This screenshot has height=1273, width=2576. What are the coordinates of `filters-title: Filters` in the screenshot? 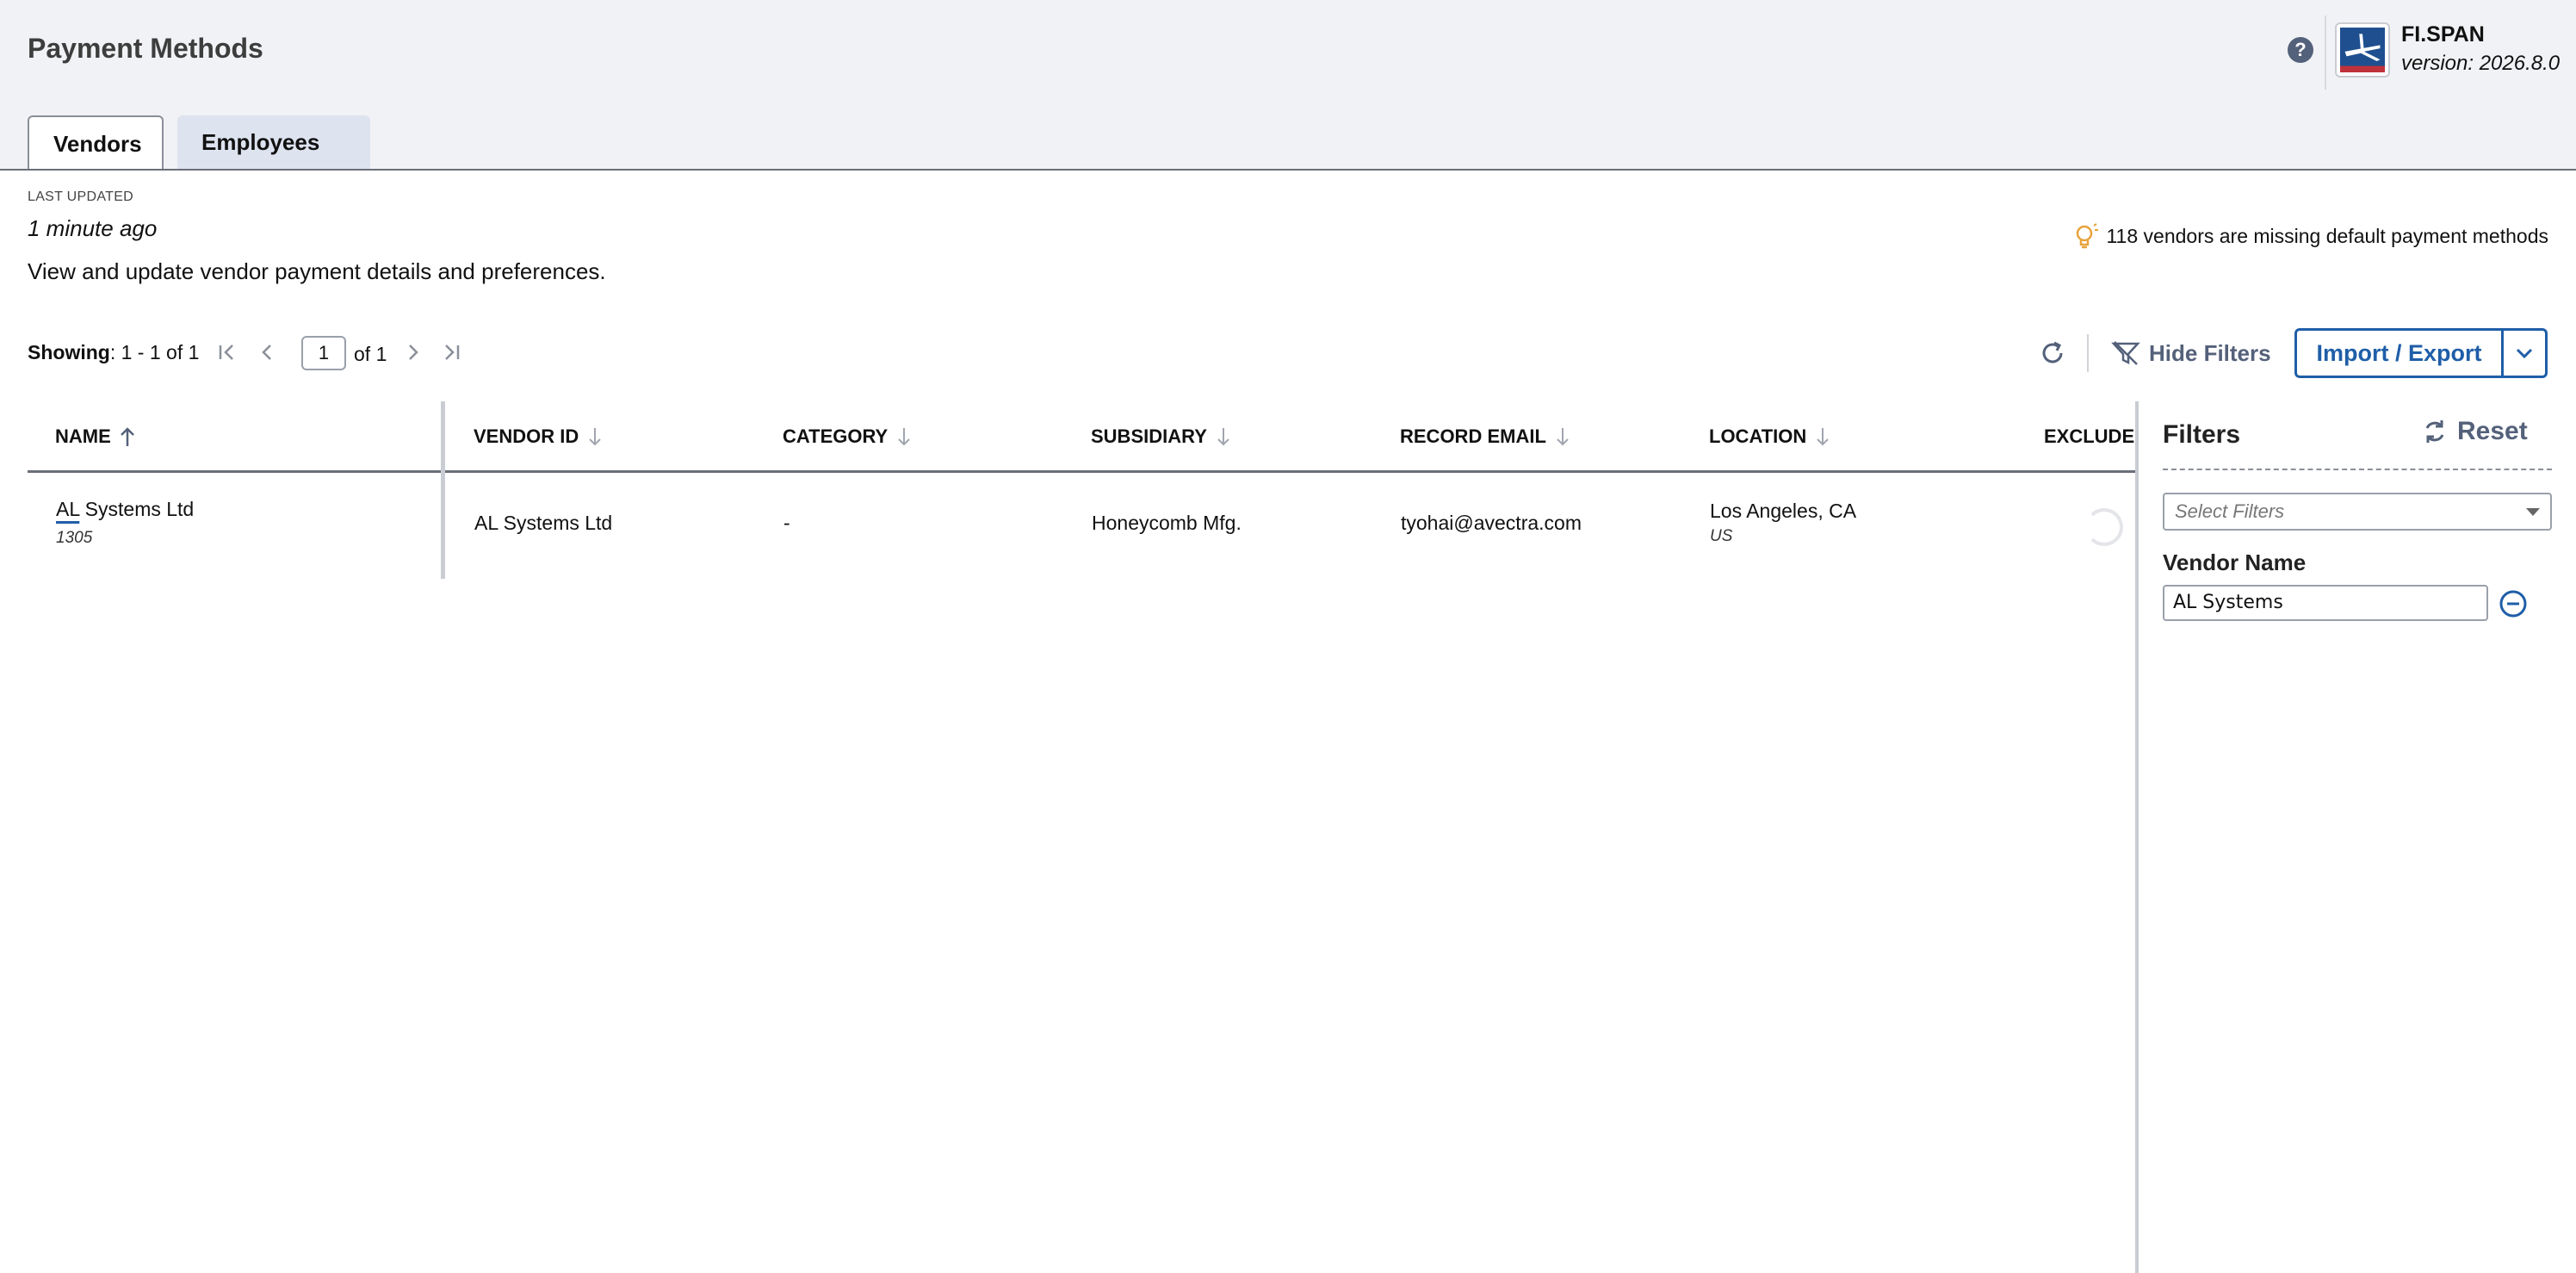 It's located at (2202, 434).